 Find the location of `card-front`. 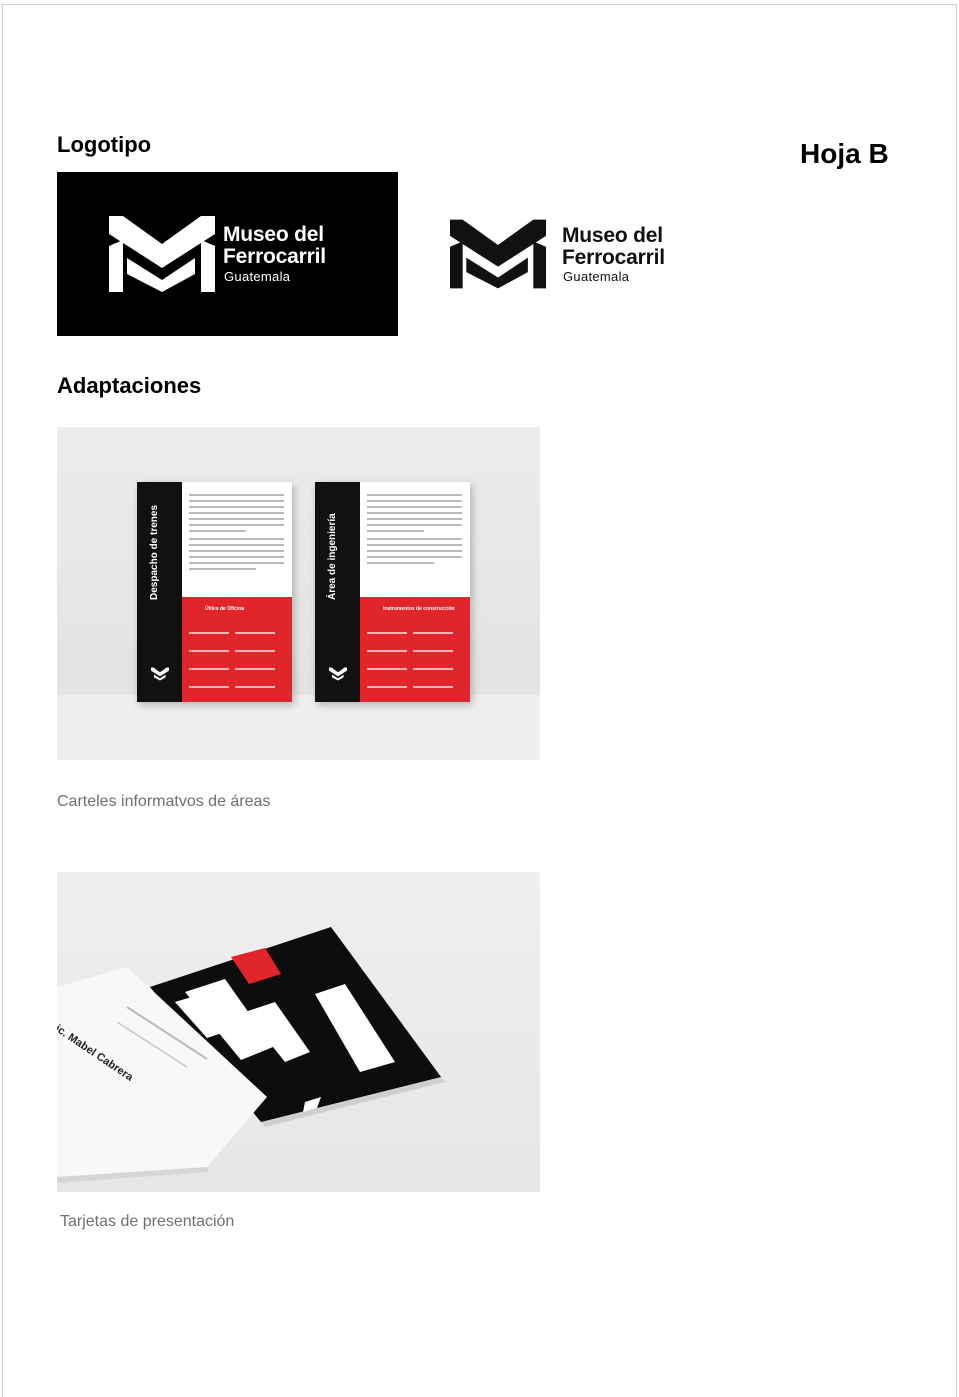

card-front is located at coordinates (162, 1075).